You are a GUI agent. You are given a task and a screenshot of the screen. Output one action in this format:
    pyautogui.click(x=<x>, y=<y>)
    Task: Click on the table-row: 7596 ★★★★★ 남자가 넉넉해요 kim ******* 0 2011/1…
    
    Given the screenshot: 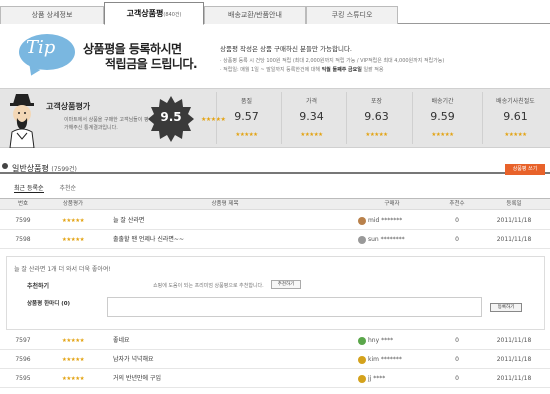 What is the action you would take?
    pyautogui.click(x=275, y=360)
    